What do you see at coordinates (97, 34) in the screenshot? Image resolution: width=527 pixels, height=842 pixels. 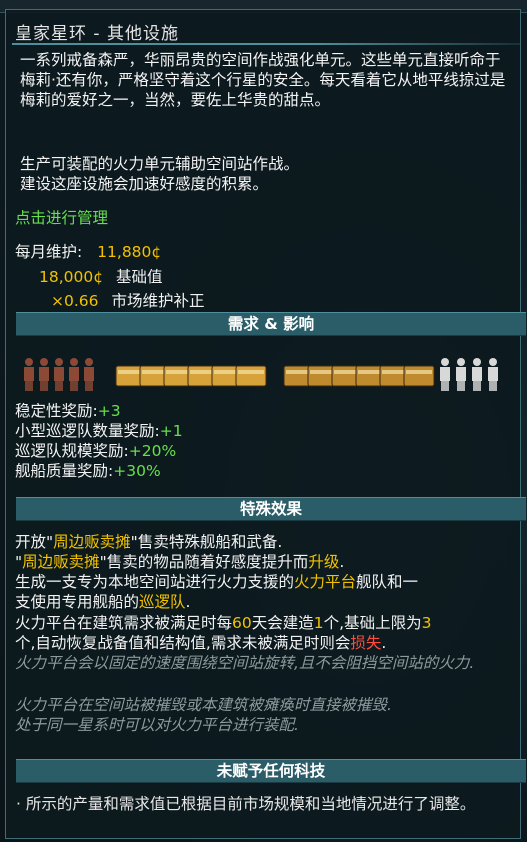 I see `tooltip-title: 皇家星环 - 其他设施` at bounding box center [97, 34].